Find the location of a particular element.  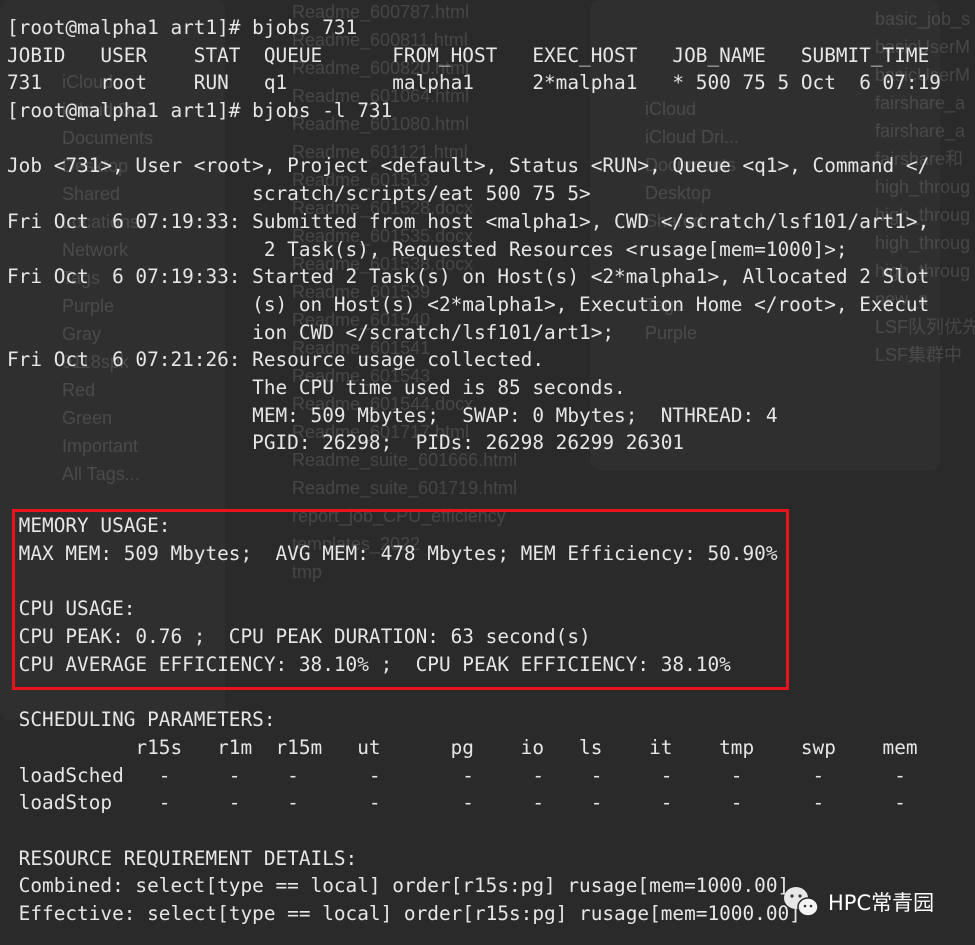

terminal-line: [root@malpha1 art1]# bjobs 731 is located at coordinates (182, 27).